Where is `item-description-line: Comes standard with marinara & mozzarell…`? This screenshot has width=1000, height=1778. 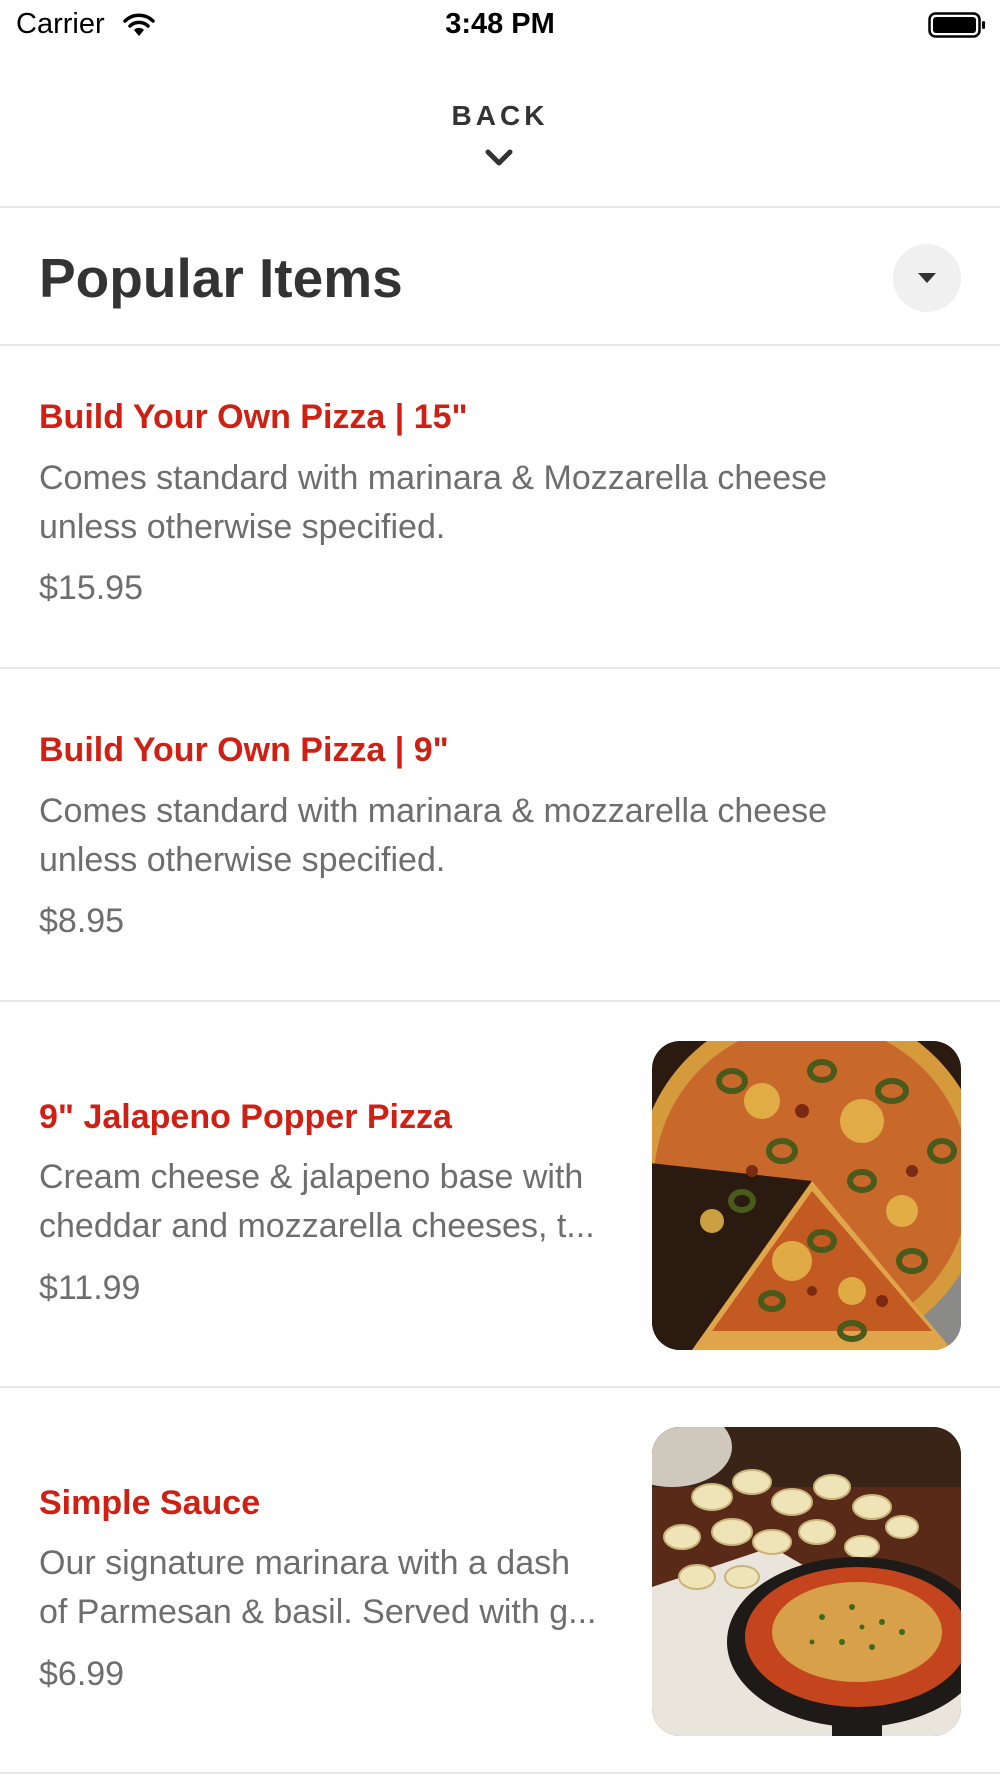
item-description-line: Comes standard with marinara & mozzarell… is located at coordinates (433, 811).